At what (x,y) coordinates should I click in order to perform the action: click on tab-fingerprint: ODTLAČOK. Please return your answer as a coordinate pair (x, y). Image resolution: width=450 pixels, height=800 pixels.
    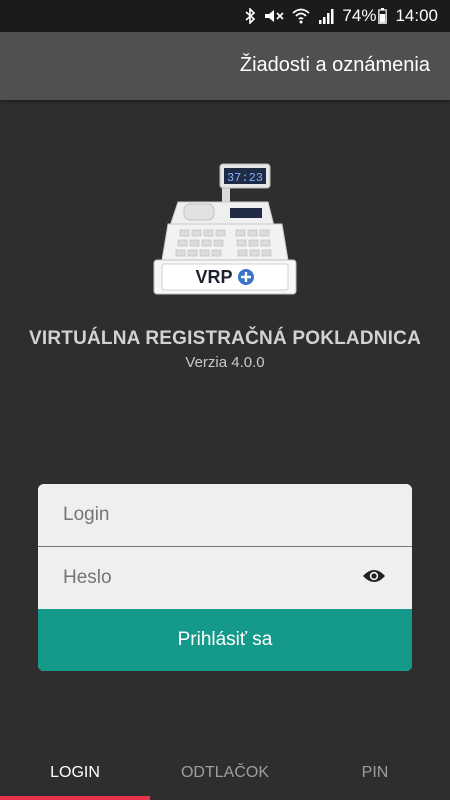
    Looking at the image, I should click on (225, 775).